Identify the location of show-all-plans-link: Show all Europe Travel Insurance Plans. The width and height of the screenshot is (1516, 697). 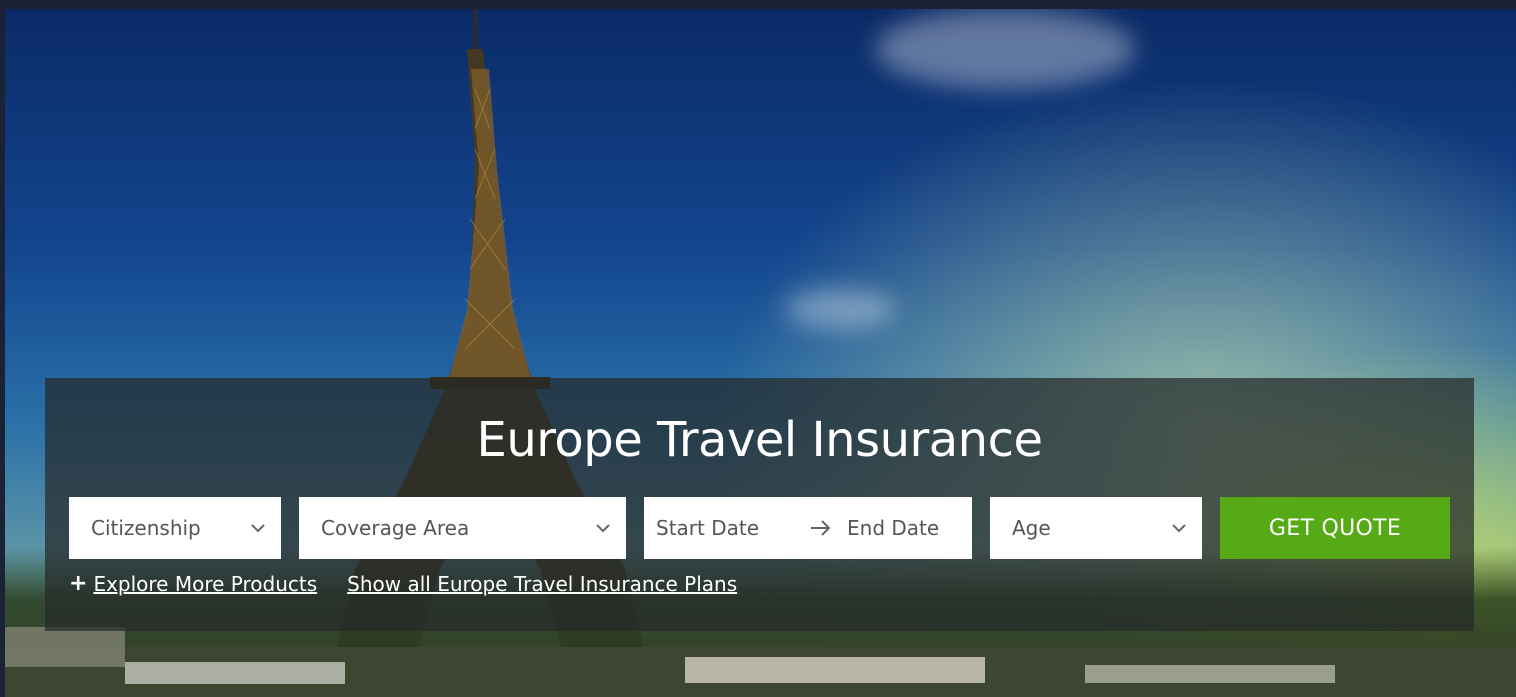
(542, 584).